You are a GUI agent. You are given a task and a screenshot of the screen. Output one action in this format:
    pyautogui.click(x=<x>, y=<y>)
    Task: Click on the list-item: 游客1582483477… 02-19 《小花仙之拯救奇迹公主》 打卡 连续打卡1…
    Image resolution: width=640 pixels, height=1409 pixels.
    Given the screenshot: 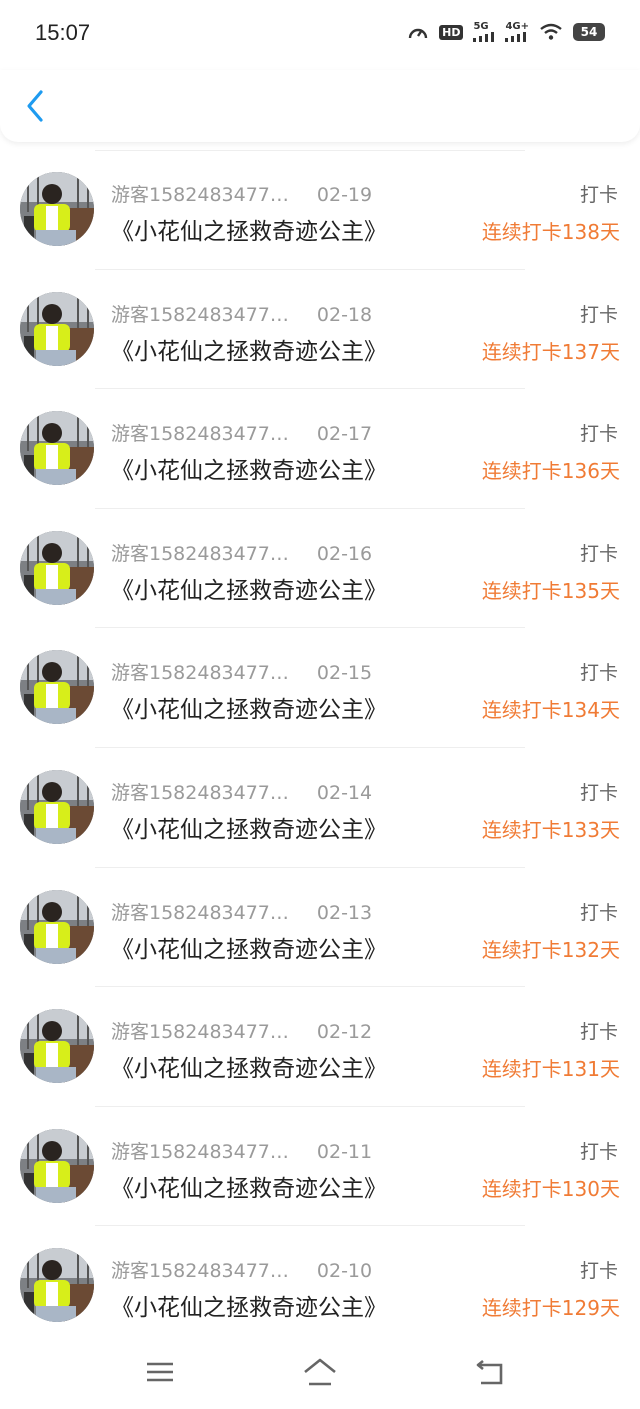 What is the action you would take?
    pyautogui.click(x=320, y=210)
    